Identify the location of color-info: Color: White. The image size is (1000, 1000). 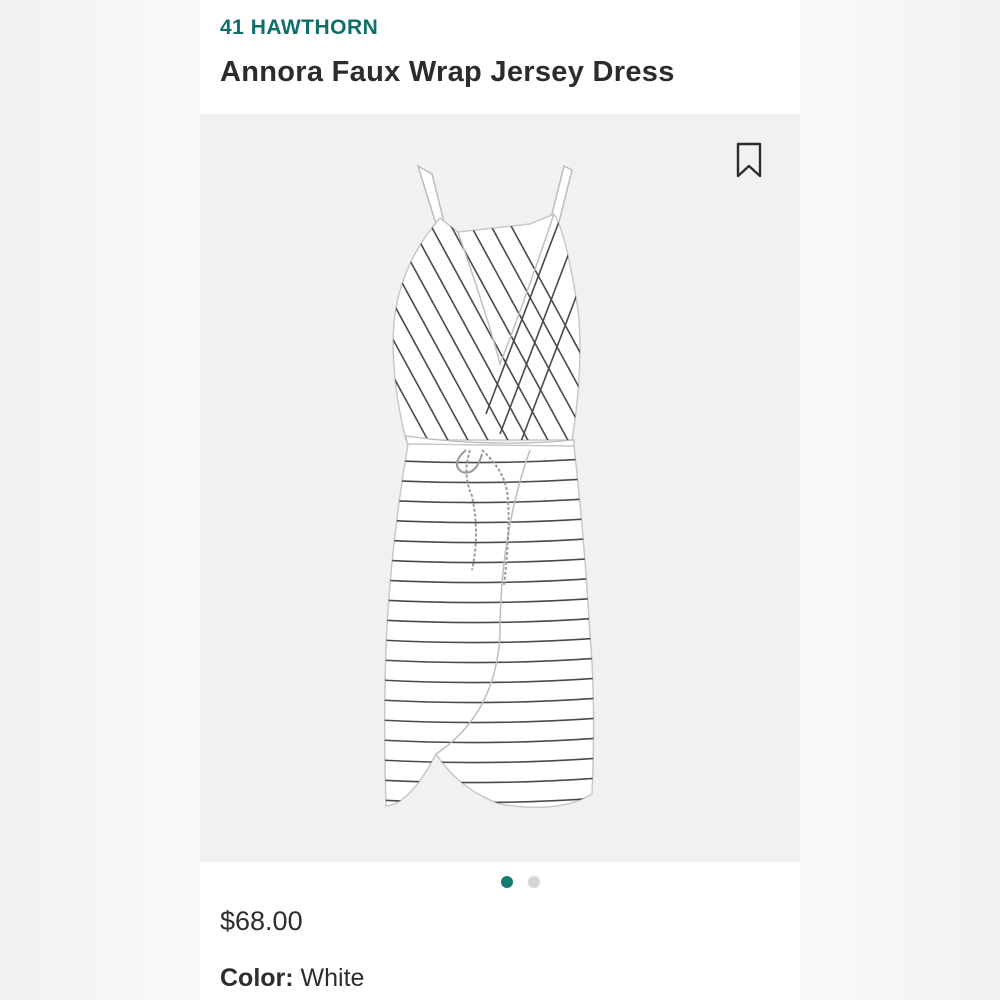
(292, 978).